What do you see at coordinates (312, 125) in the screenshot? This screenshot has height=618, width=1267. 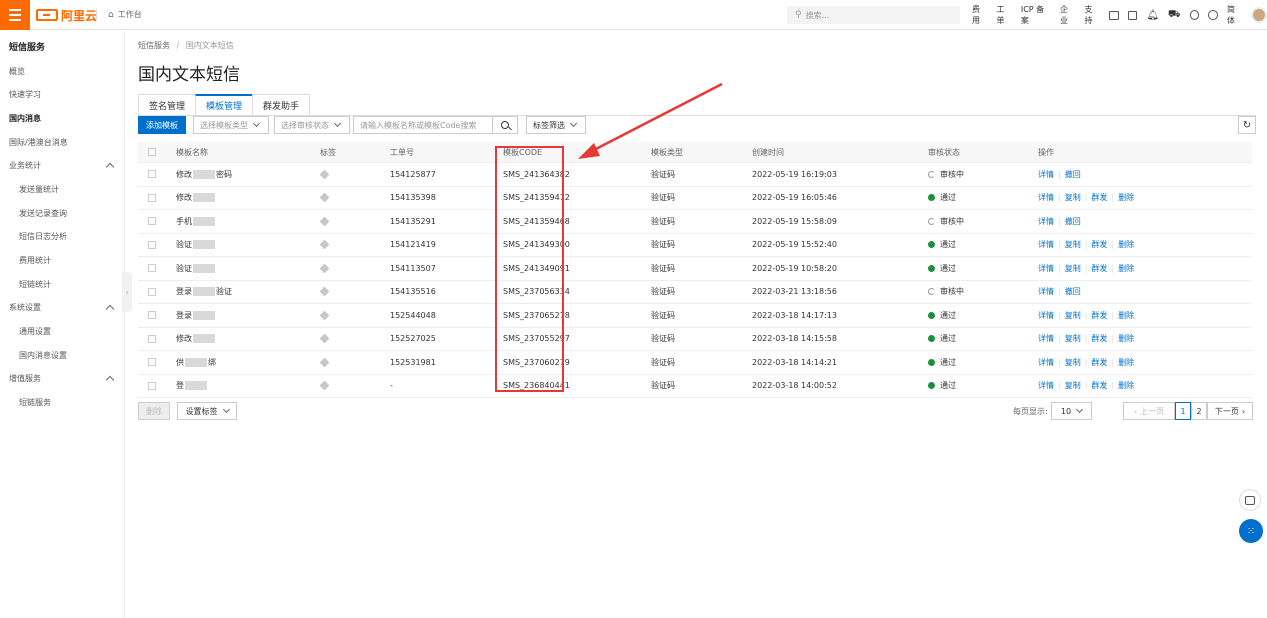 I see `status-select: 选择审核状态` at bounding box center [312, 125].